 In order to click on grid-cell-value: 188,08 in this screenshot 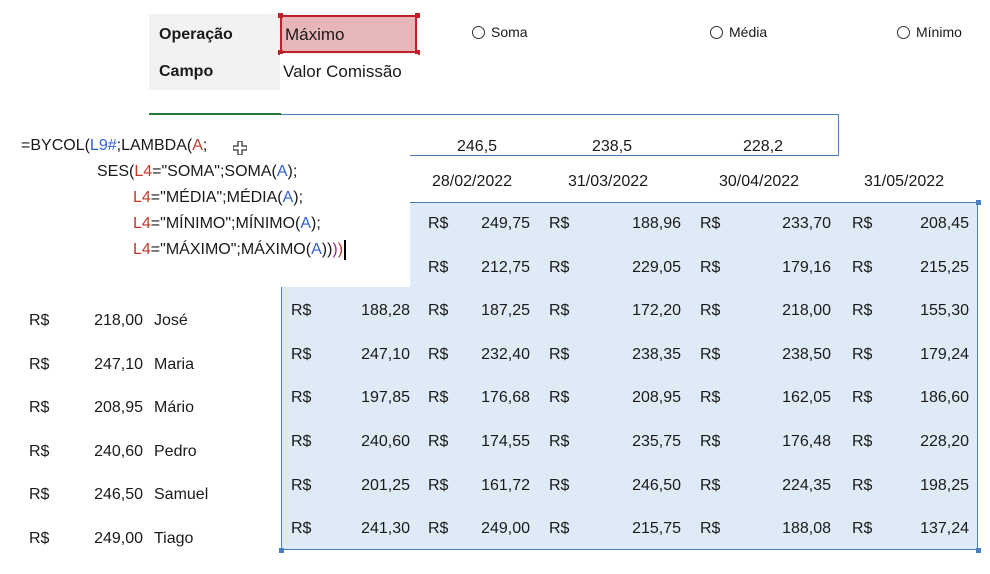, I will do `click(796, 529)`.